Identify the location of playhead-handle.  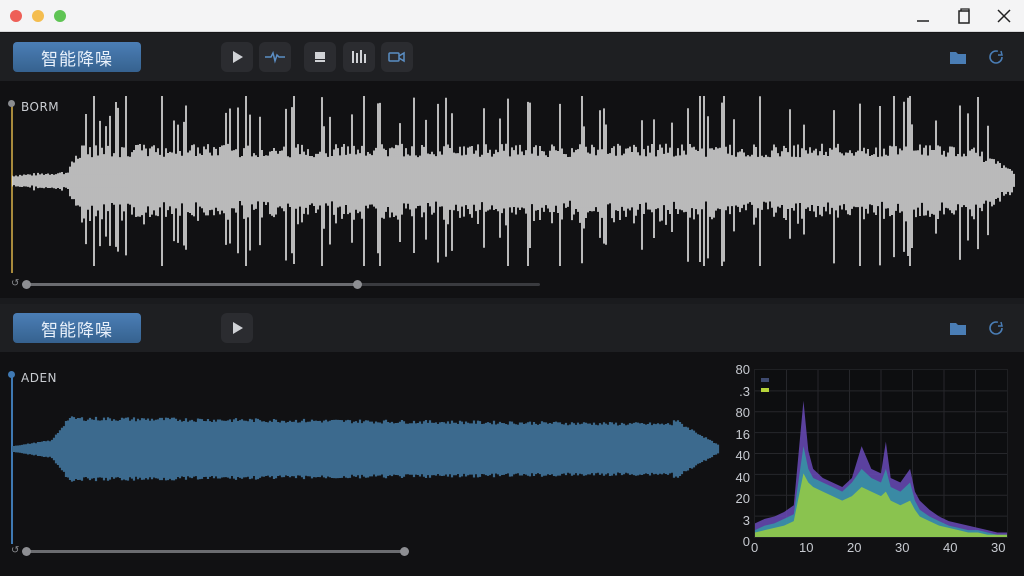
(11, 374).